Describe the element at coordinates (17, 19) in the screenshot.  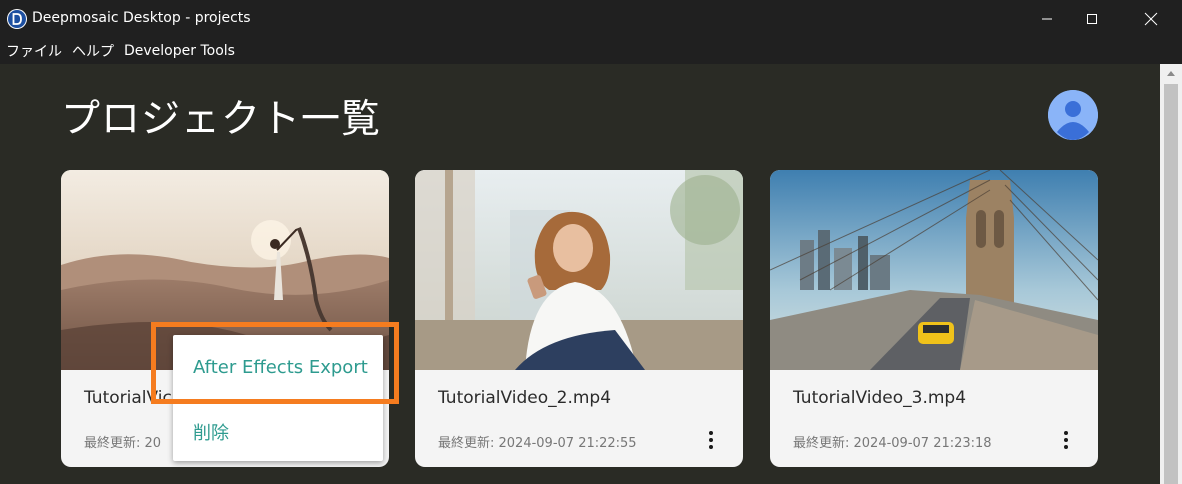
I see `app-logo-icon` at that location.